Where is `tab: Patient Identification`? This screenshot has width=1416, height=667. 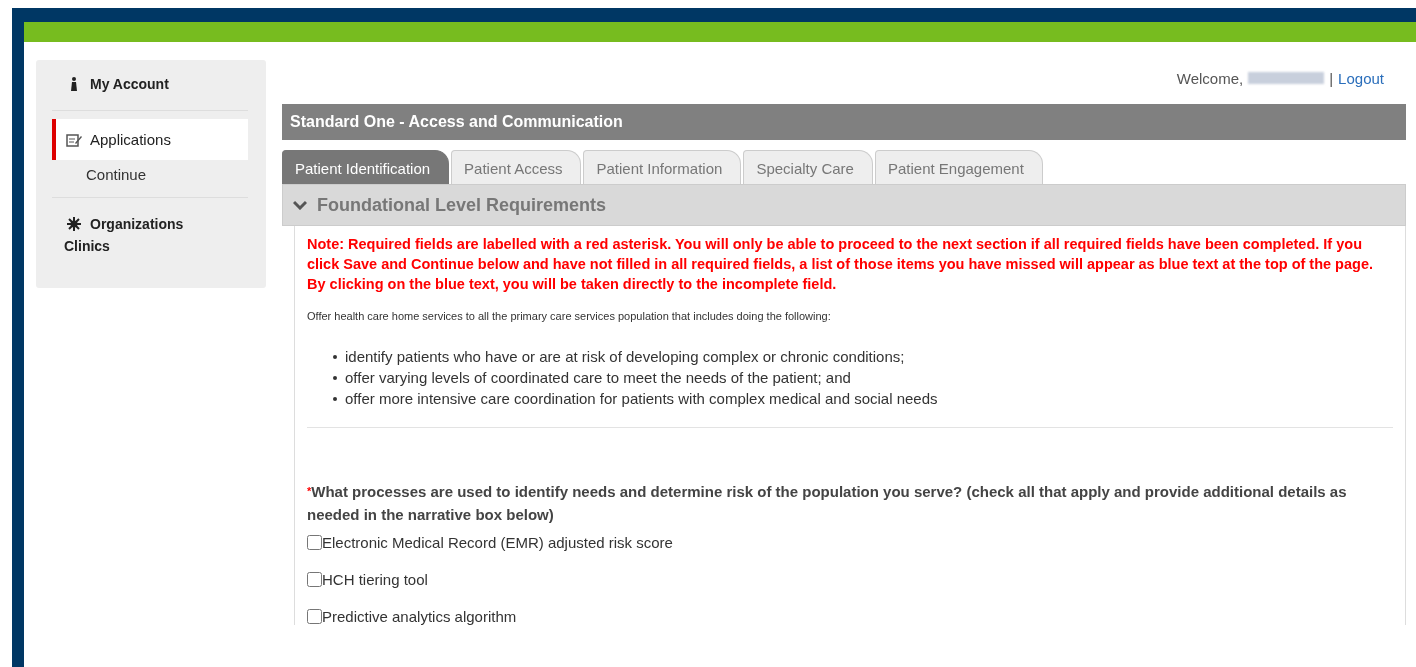
tab: Patient Identification is located at coordinates (366, 167).